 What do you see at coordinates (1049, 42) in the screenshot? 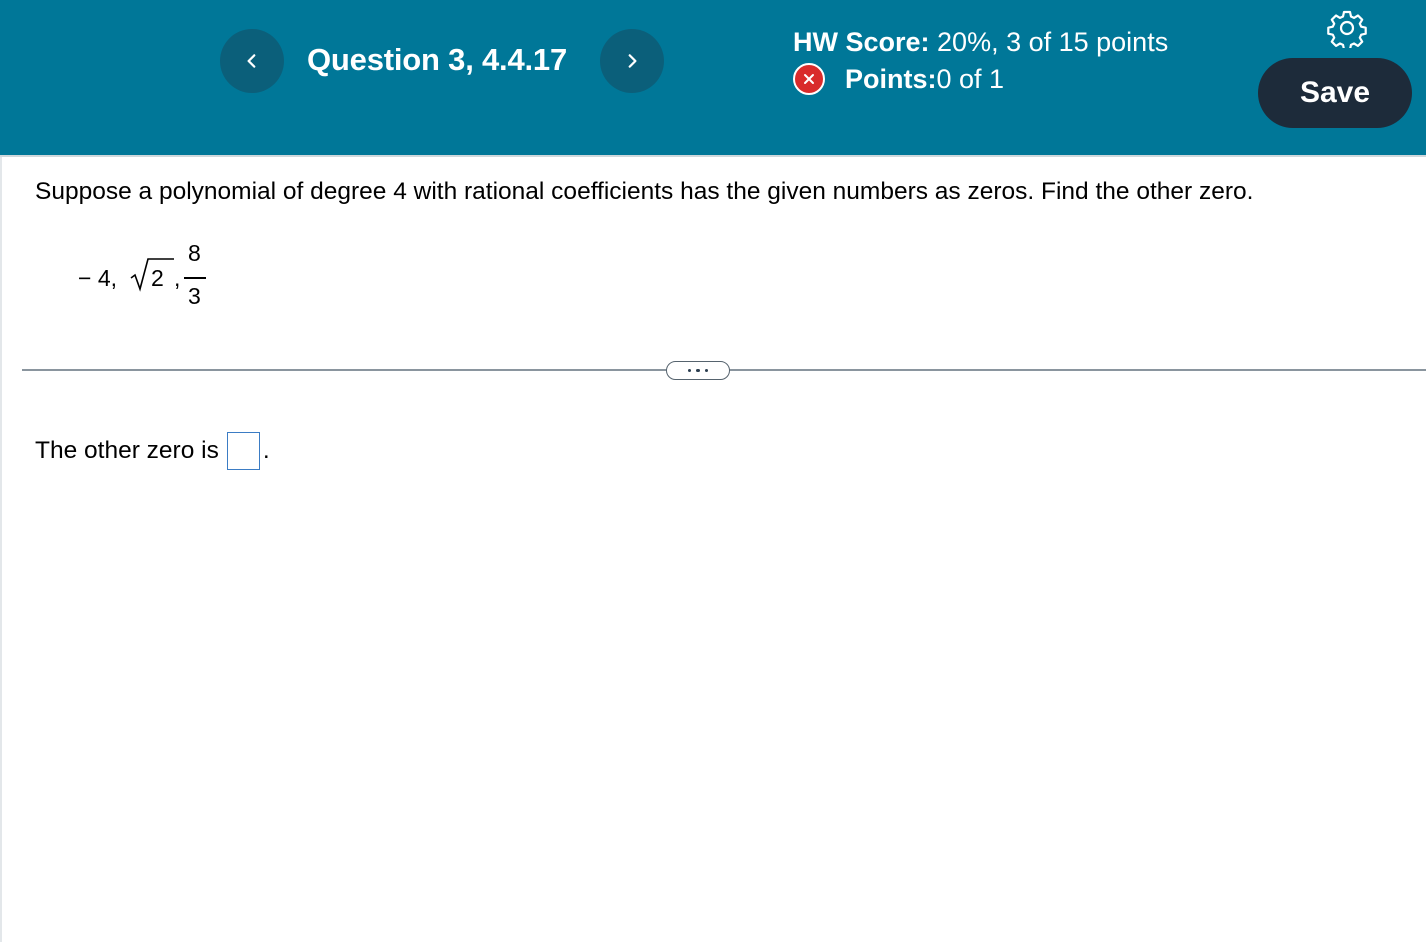
I see `hw-score-value: 20%, 3 of 15 points` at bounding box center [1049, 42].